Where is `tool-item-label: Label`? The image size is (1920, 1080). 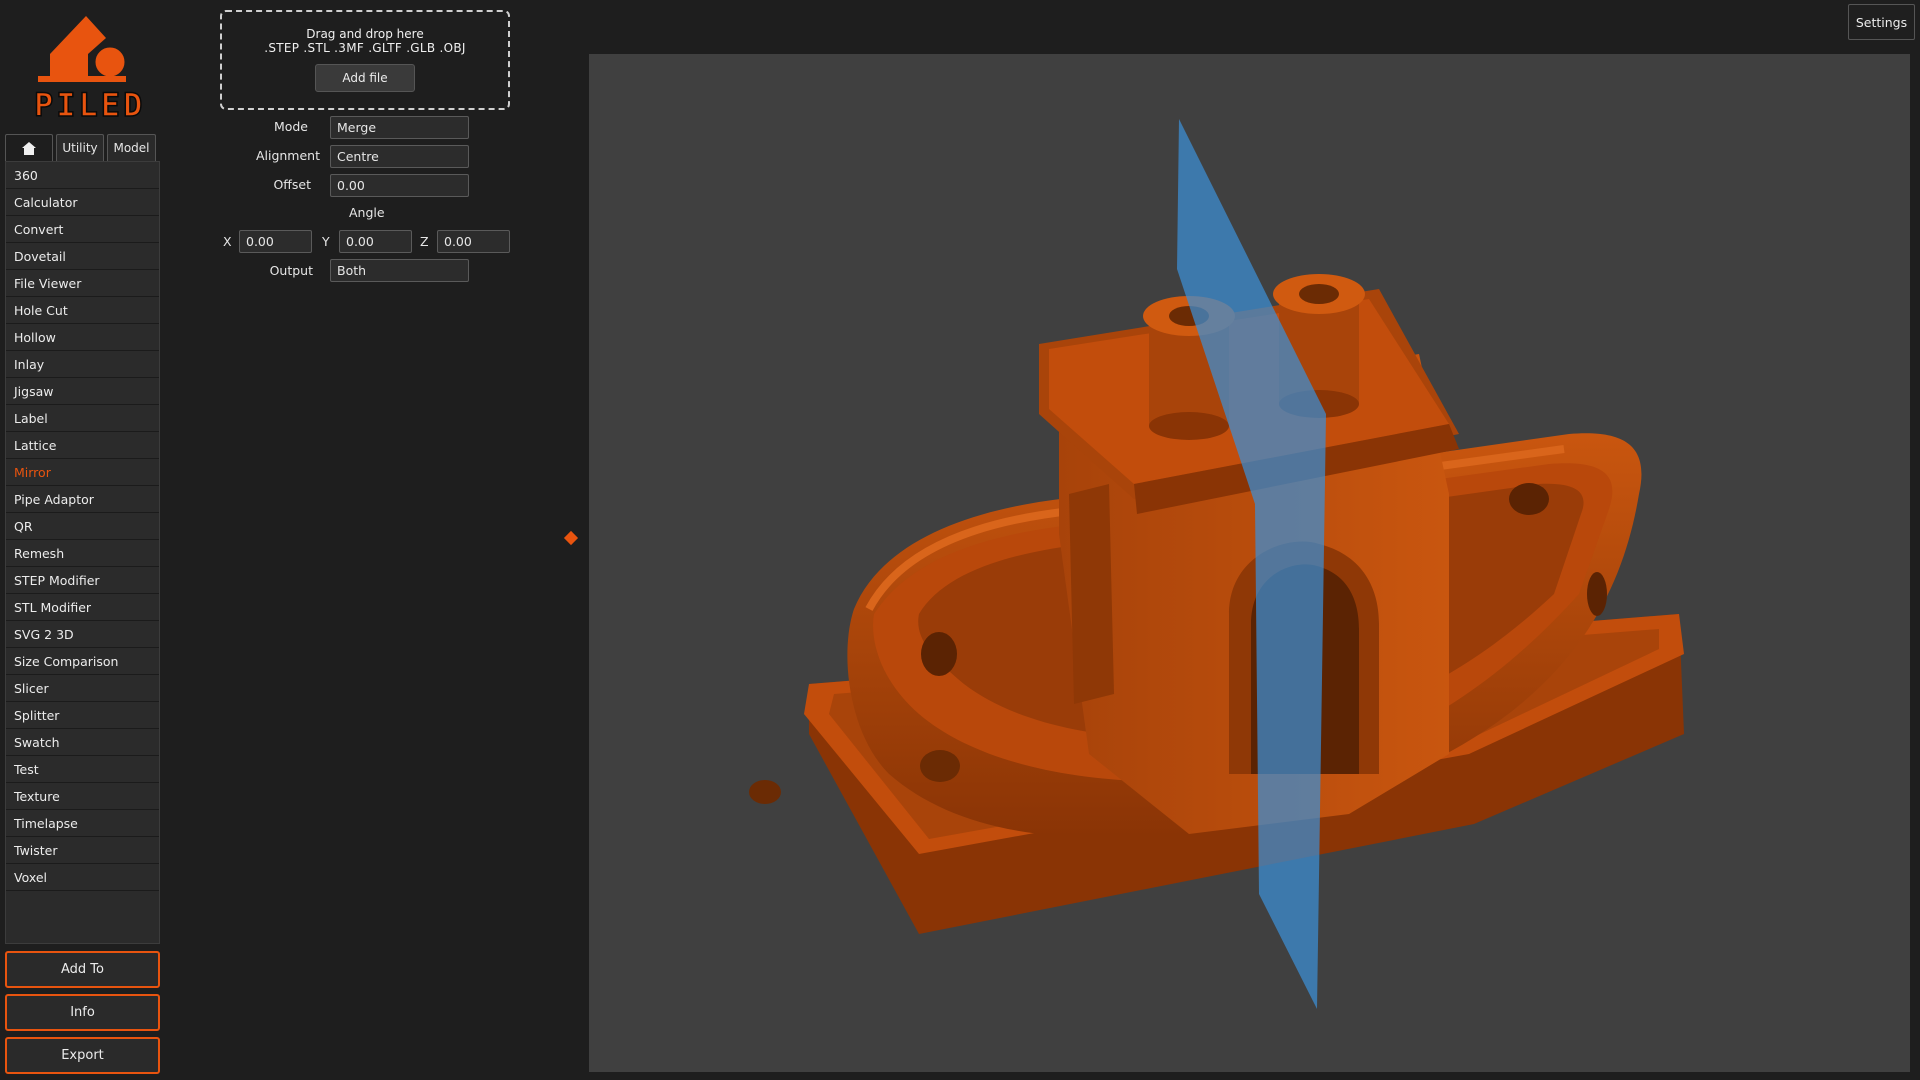
tool-item-label: Label is located at coordinates (82, 418).